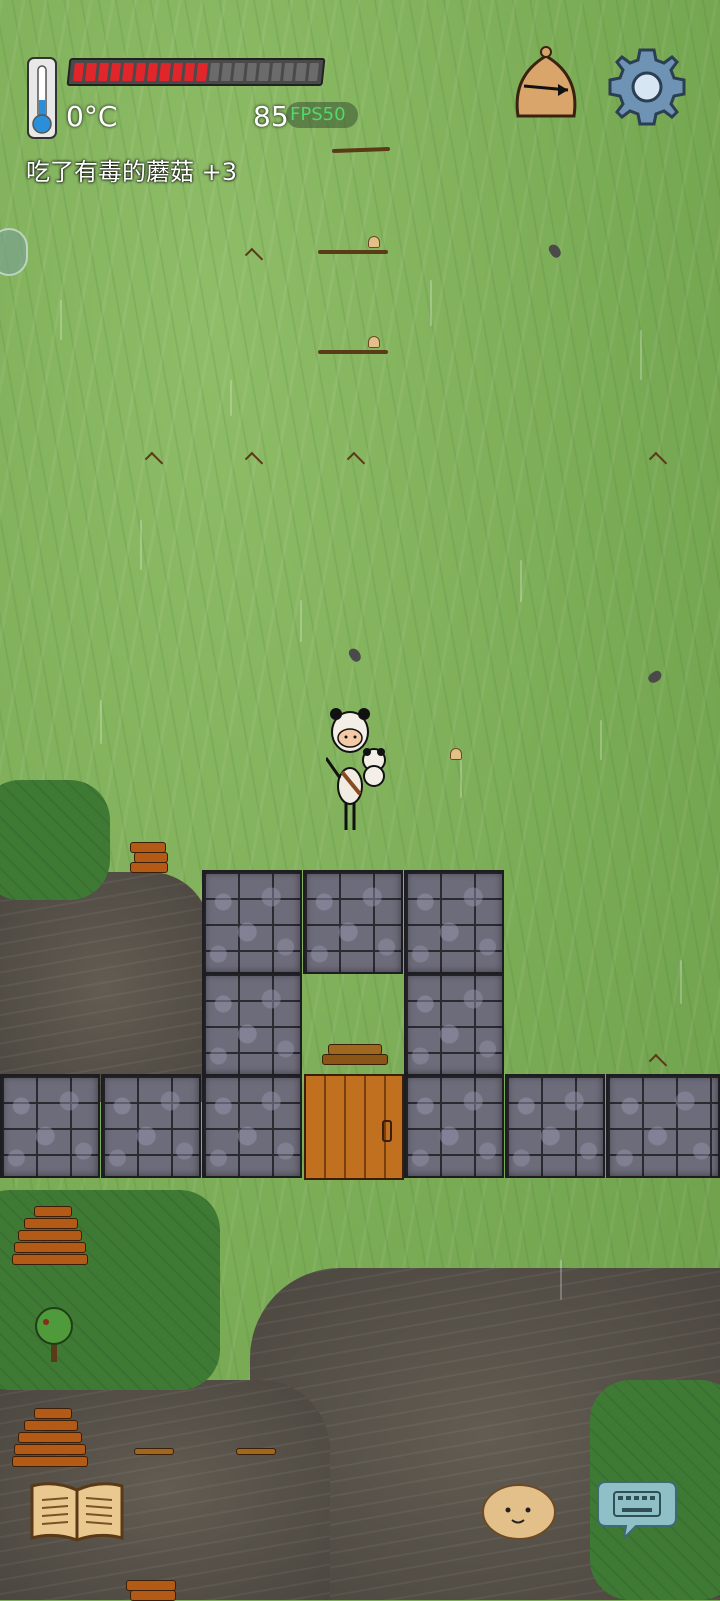 This screenshot has height=1601, width=720. Describe the element at coordinates (77, 1511) in the screenshot. I see `open-book-icon` at that location.